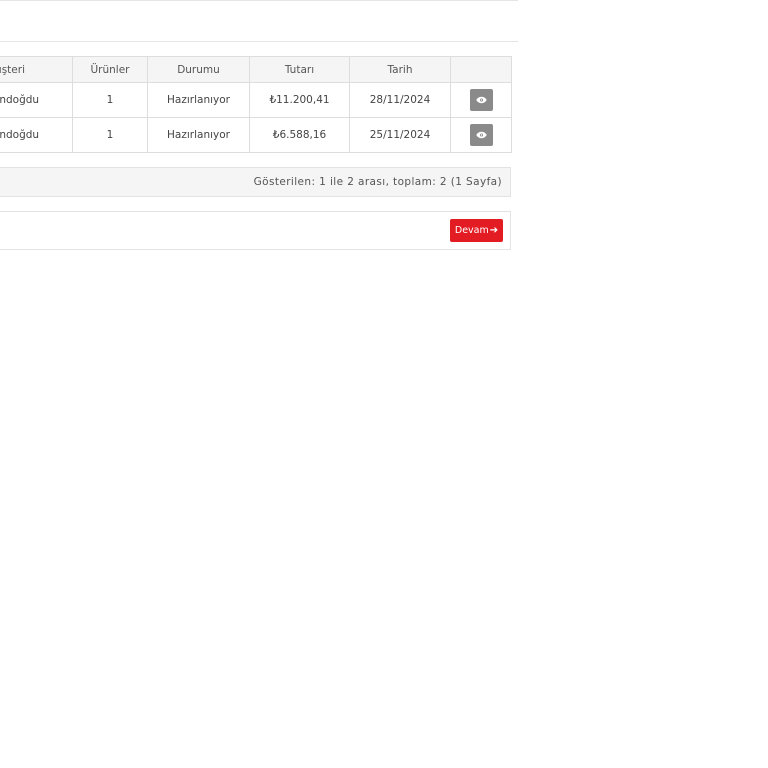  What do you see at coordinates (299, 100) in the screenshot?
I see `cell-amount: ₺11.200,41` at bounding box center [299, 100].